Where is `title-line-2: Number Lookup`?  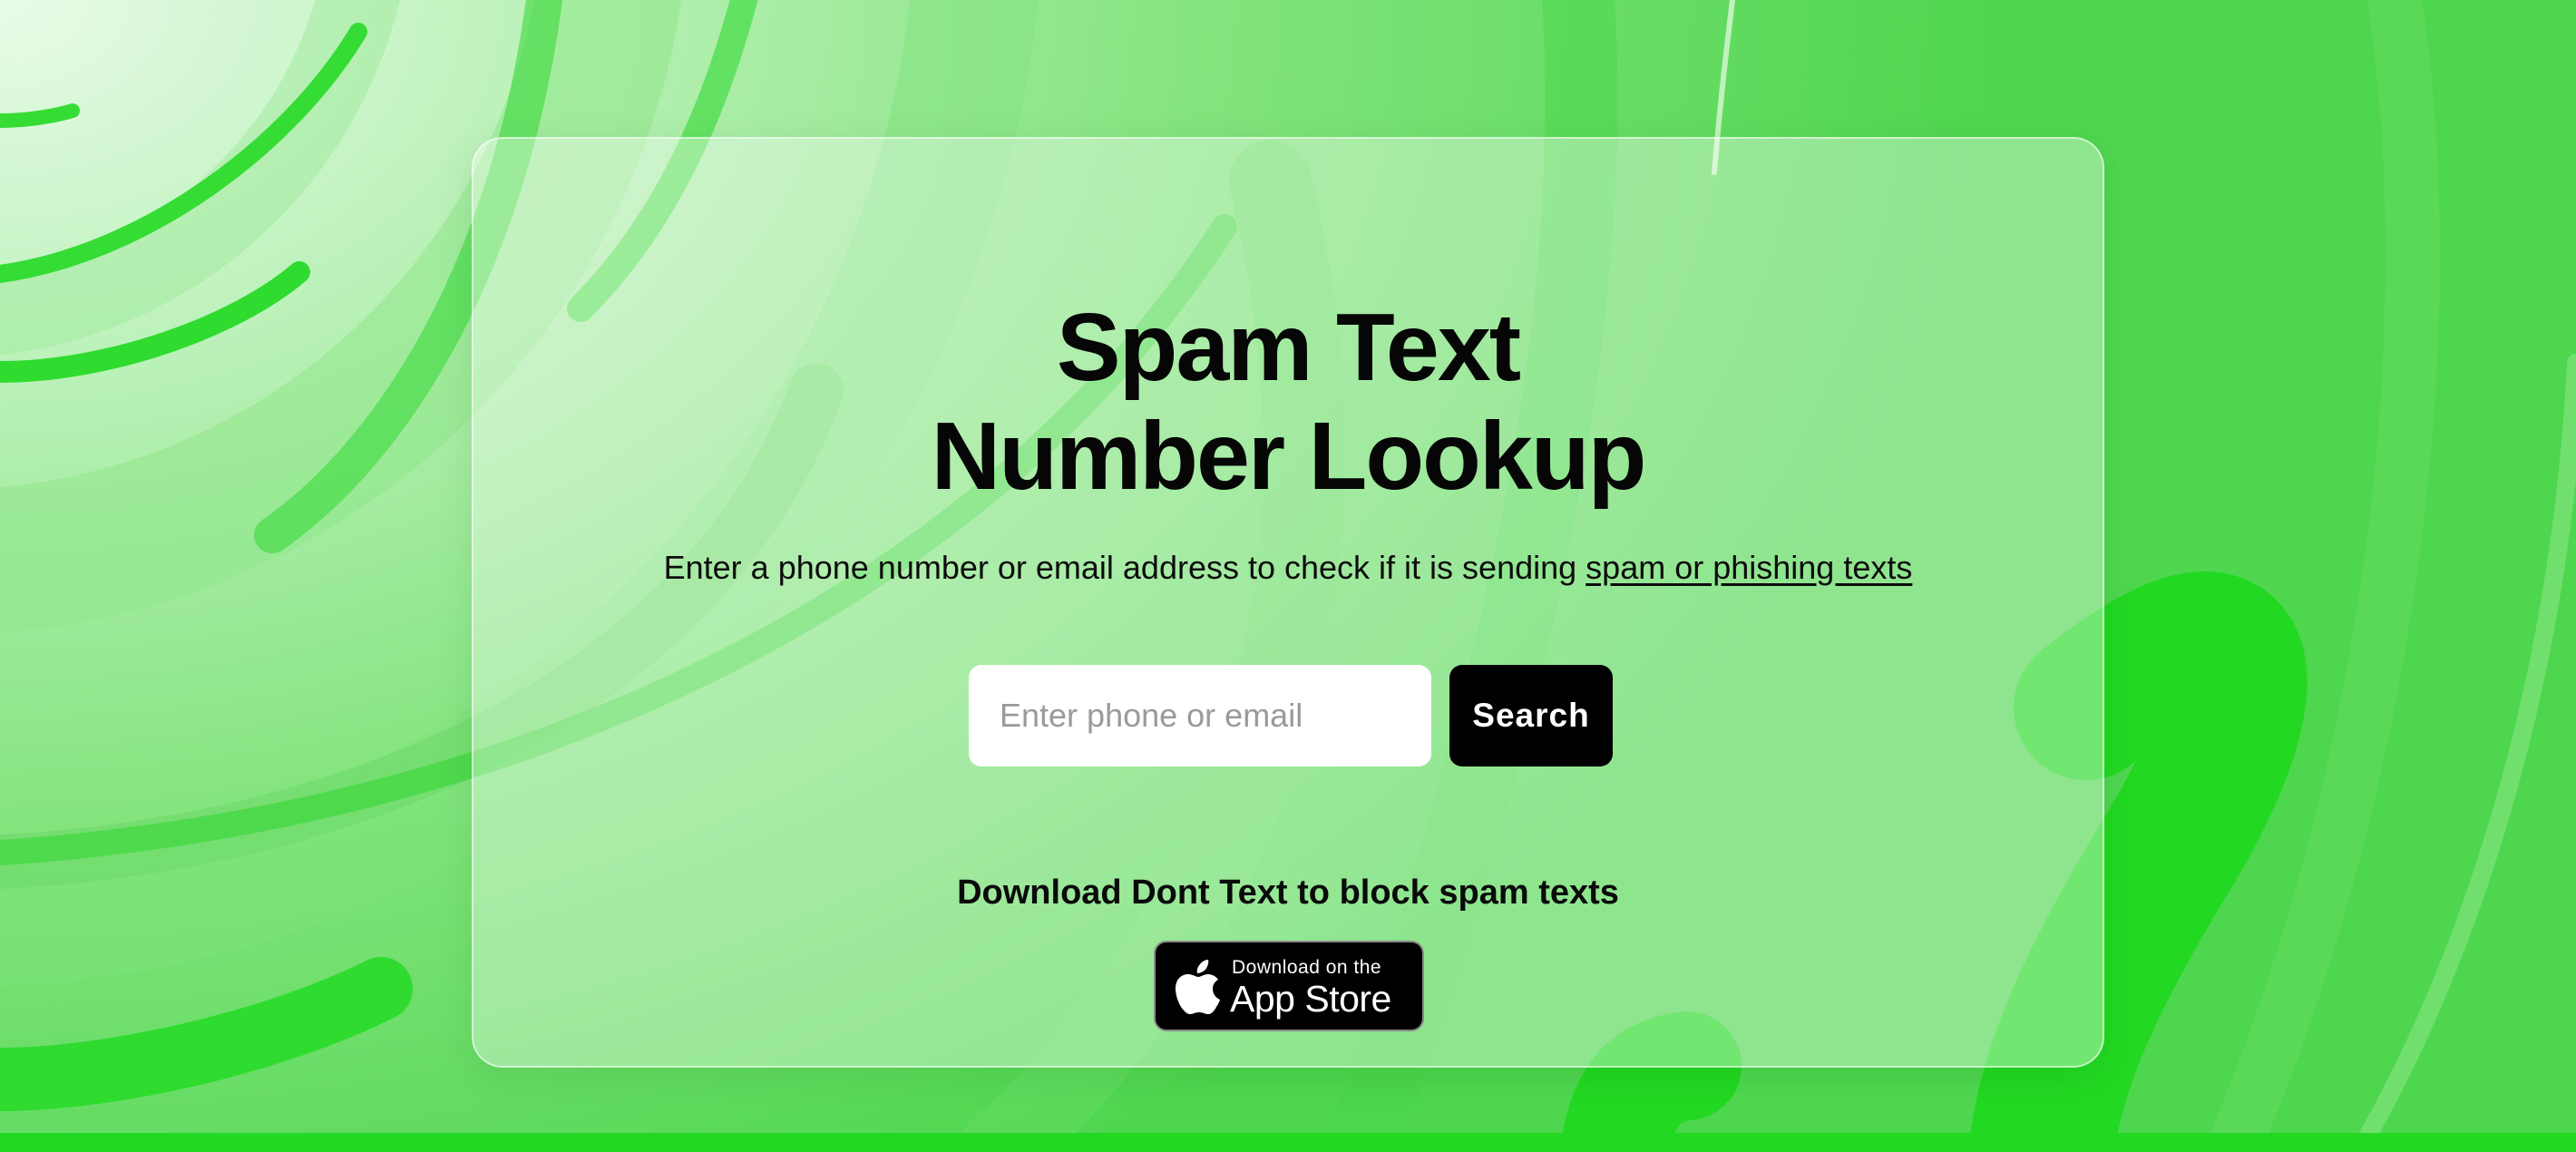
title-line-2: Number Lookup is located at coordinates (1289, 456).